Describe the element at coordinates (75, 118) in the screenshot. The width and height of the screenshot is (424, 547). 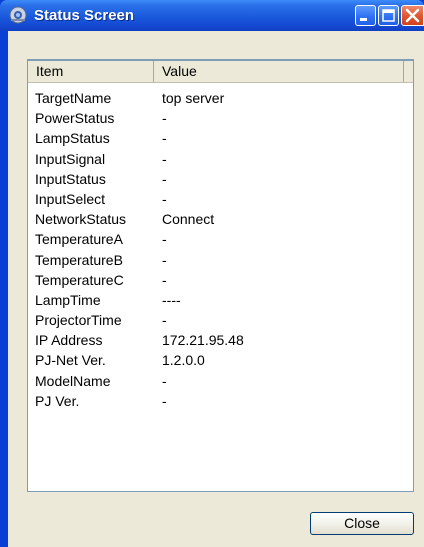
I see `item-name: PowerStatus` at that location.